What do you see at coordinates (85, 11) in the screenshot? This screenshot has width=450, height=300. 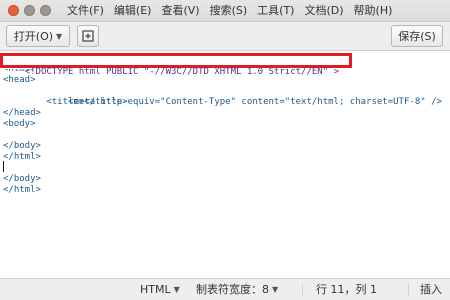 I see `menu-file: 文件(F)` at bounding box center [85, 11].